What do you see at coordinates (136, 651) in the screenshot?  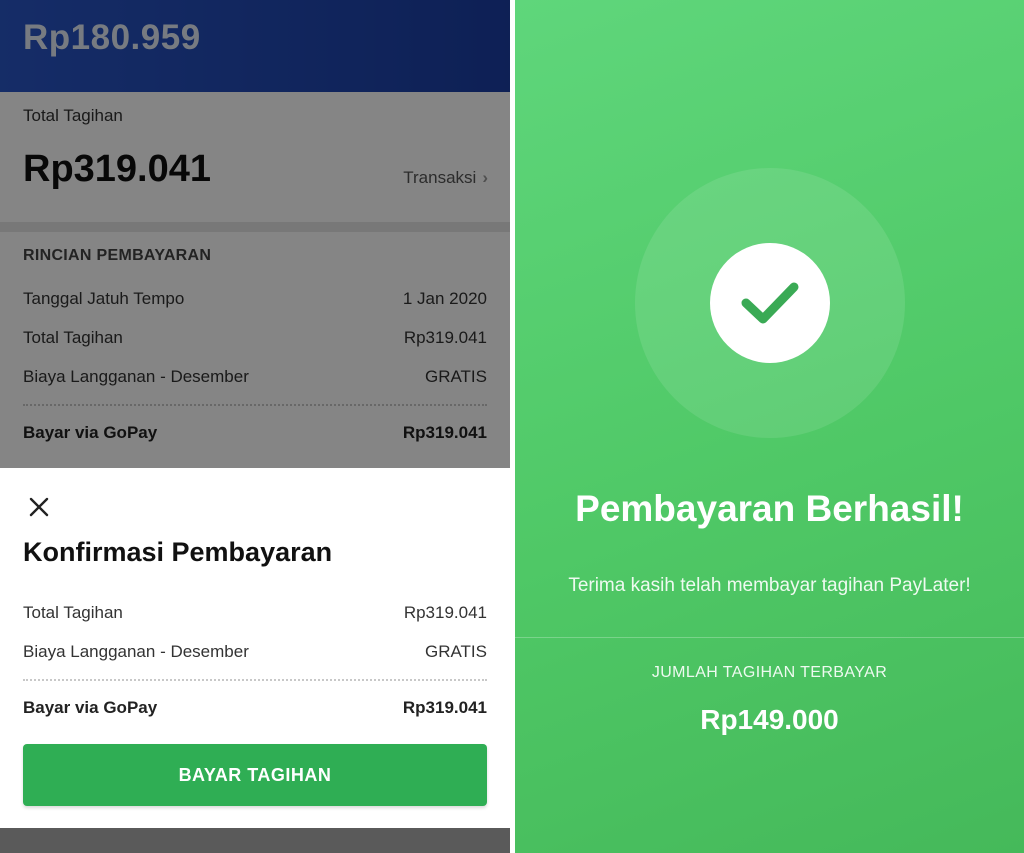 I see `sheet-row-label: Biaya Langganan - Desember` at bounding box center [136, 651].